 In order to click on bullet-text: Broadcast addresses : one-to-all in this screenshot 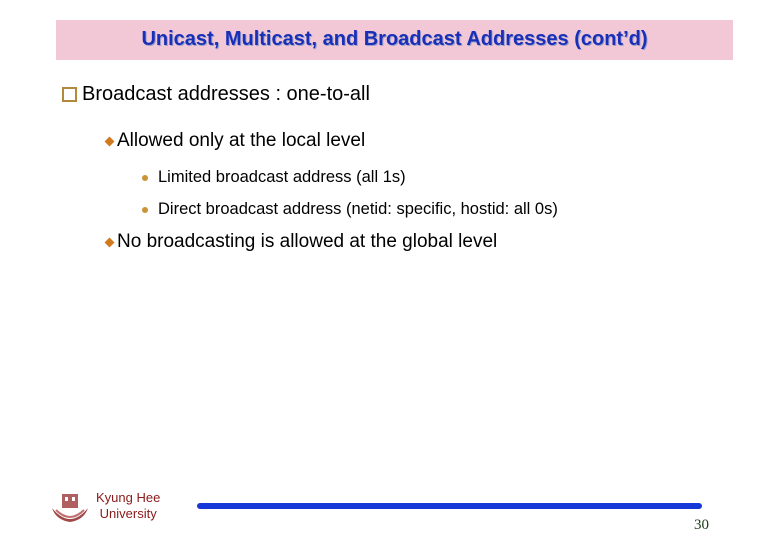, I will do `click(226, 94)`.